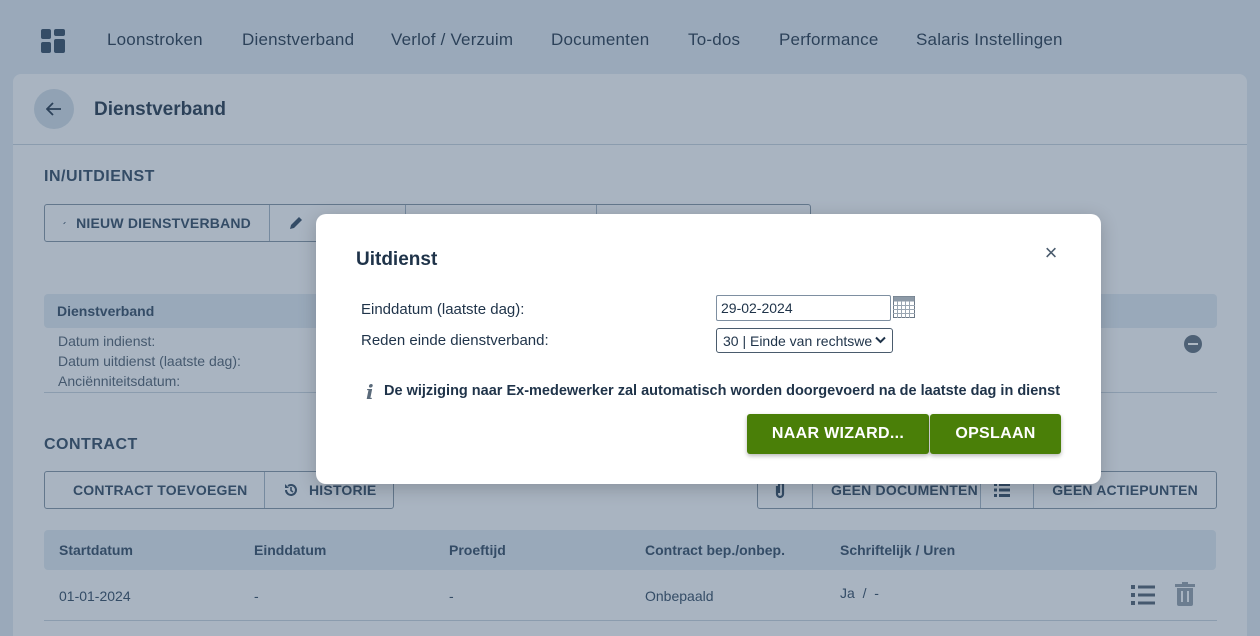 Image resolution: width=1260 pixels, height=636 pixels. Describe the element at coordinates (397, 259) in the screenshot. I see `modal-title: Uitdienst` at that location.